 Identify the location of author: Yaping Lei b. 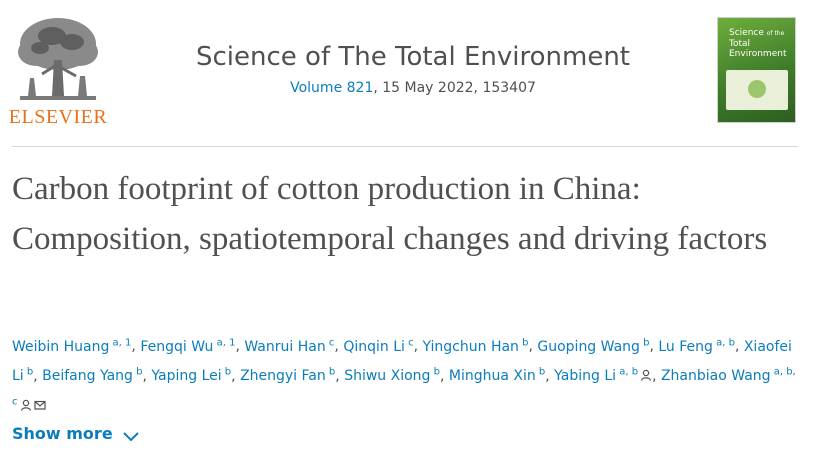
(191, 376).